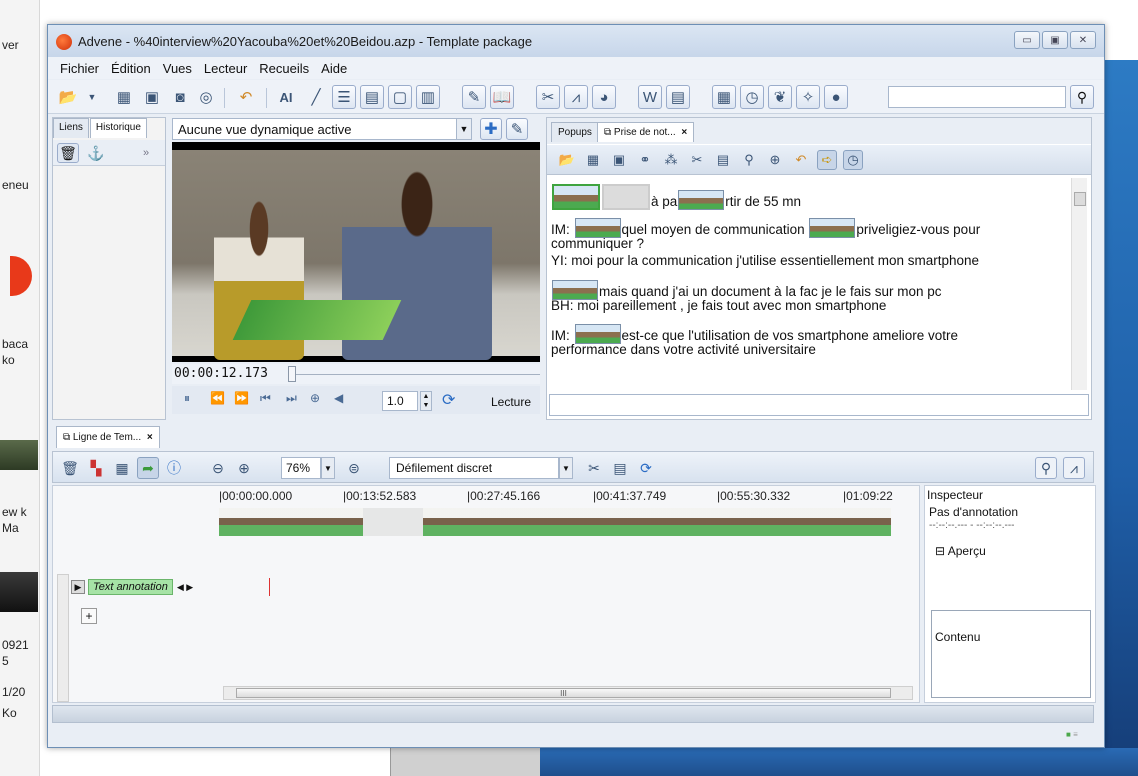 Image resolution: width=1138 pixels, height=776 pixels. Describe the element at coordinates (218, 468) in the screenshot. I see `zoom-out-icon: ⊖` at that location.